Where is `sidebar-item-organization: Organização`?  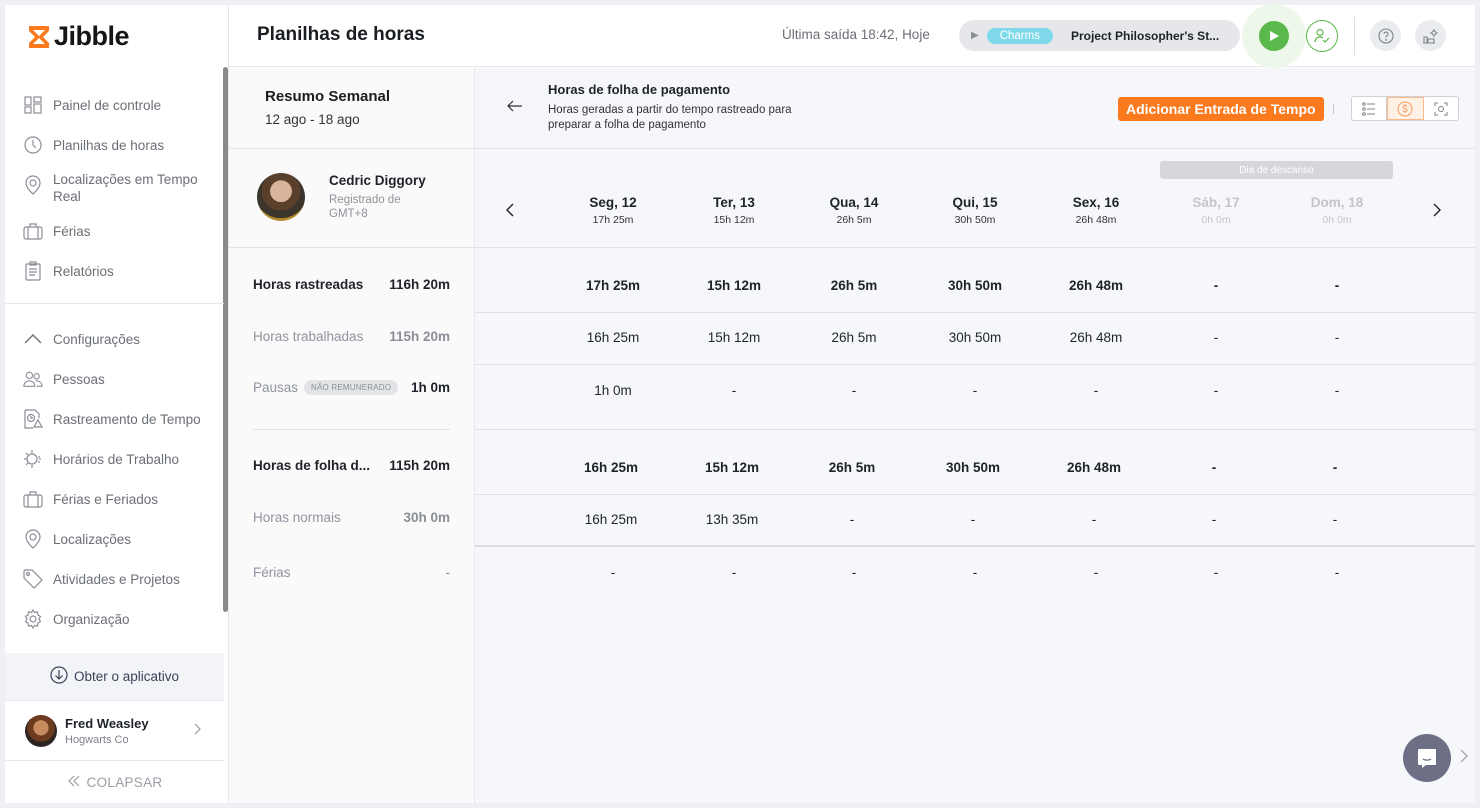
sidebar-item-organization: Organização is located at coordinates (114, 619).